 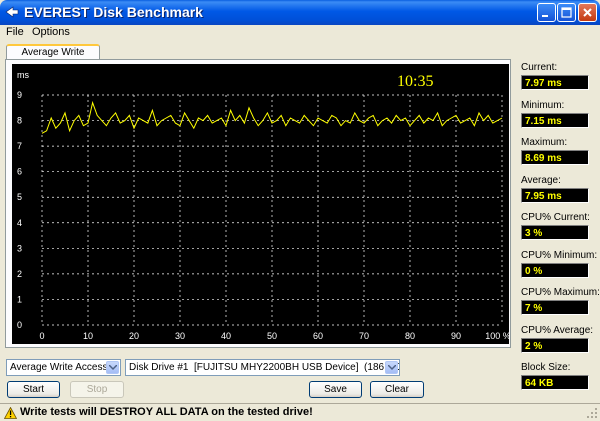 What do you see at coordinates (113, 12) in the screenshot?
I see `window-title: EVEREST Disk Benchmark` at bounding box center [113, 12].